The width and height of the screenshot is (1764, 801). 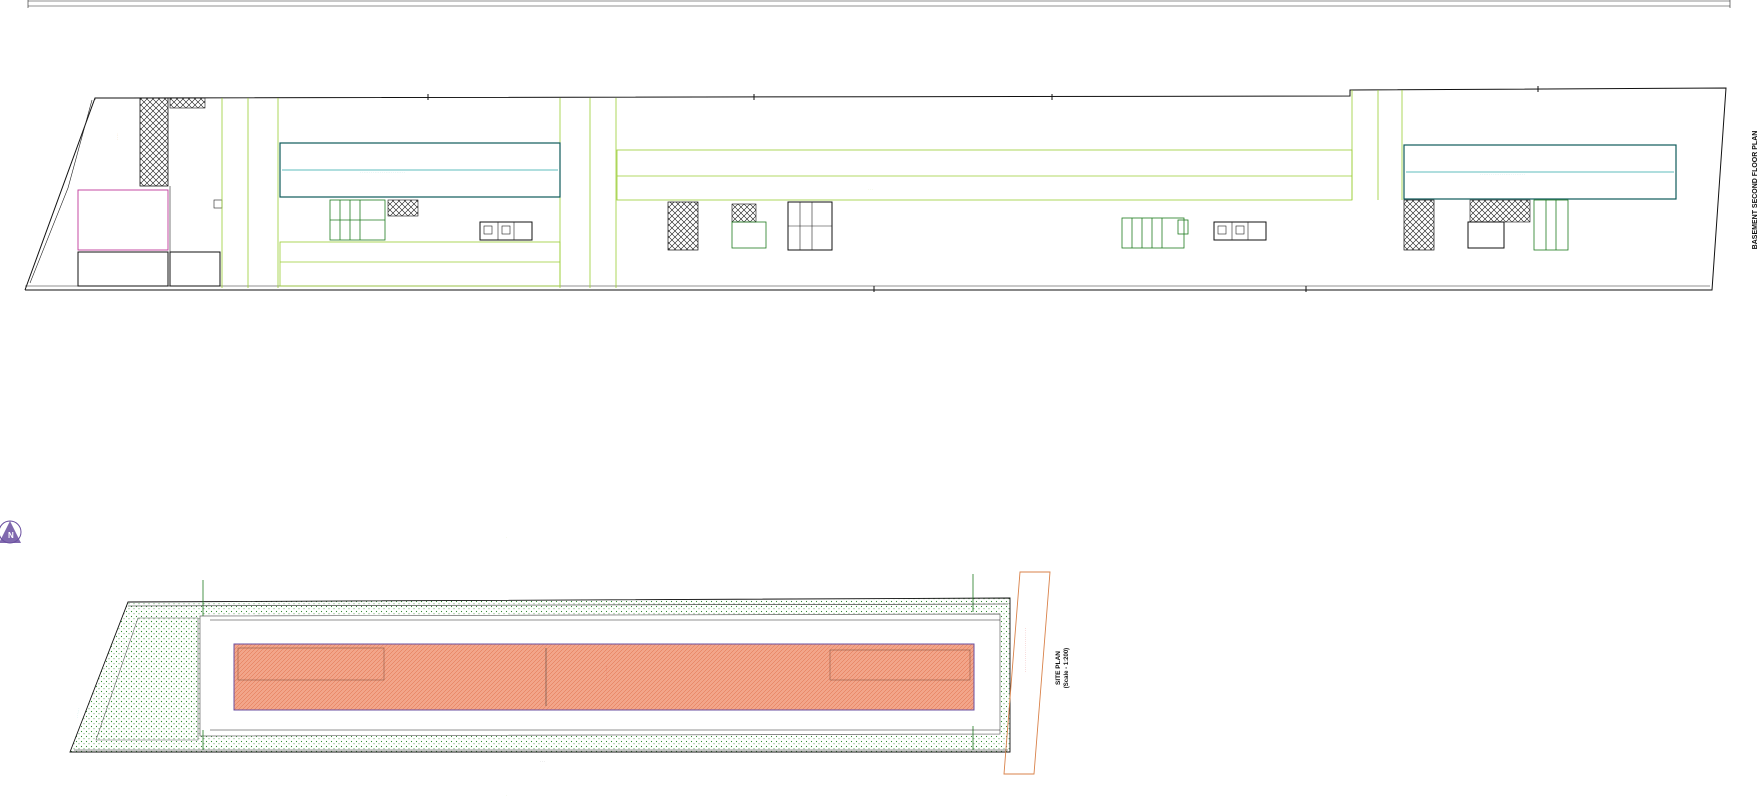 I want to click on core-mid, so click(x=750, y=226).